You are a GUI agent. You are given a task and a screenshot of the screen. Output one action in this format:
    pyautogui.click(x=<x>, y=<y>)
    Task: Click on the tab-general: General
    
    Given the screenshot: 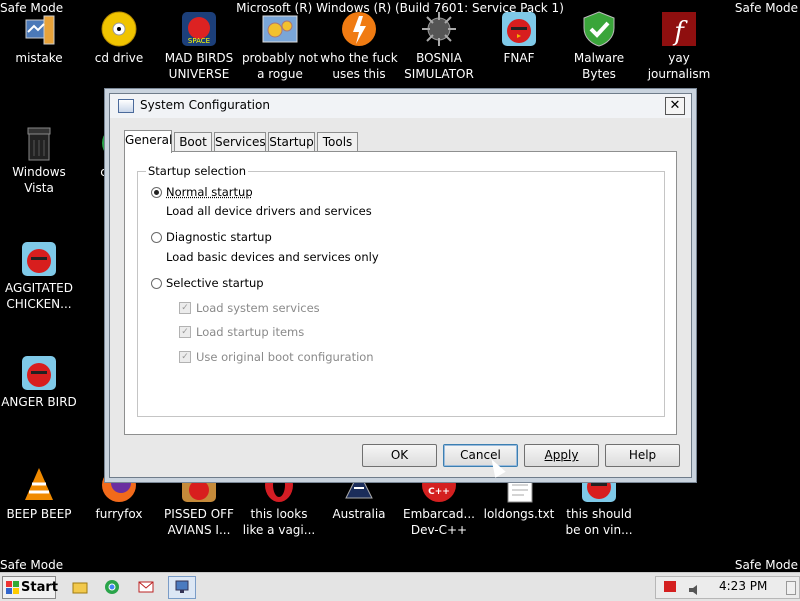 What is the action you would take?
    pyautogui.click(x=148, y=141)
    